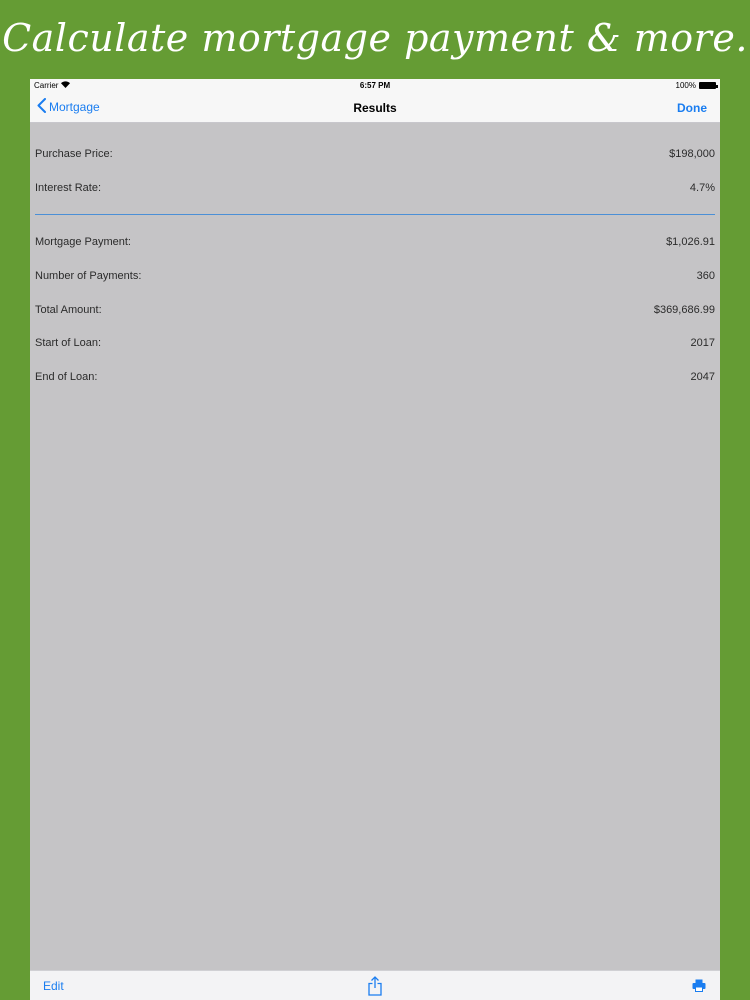 This screenshot has height=1000, width=750. What do you see at coordinates (702, 343) in the screenshot?
I see `row-value: 2017` at bounding box center [702, 343].